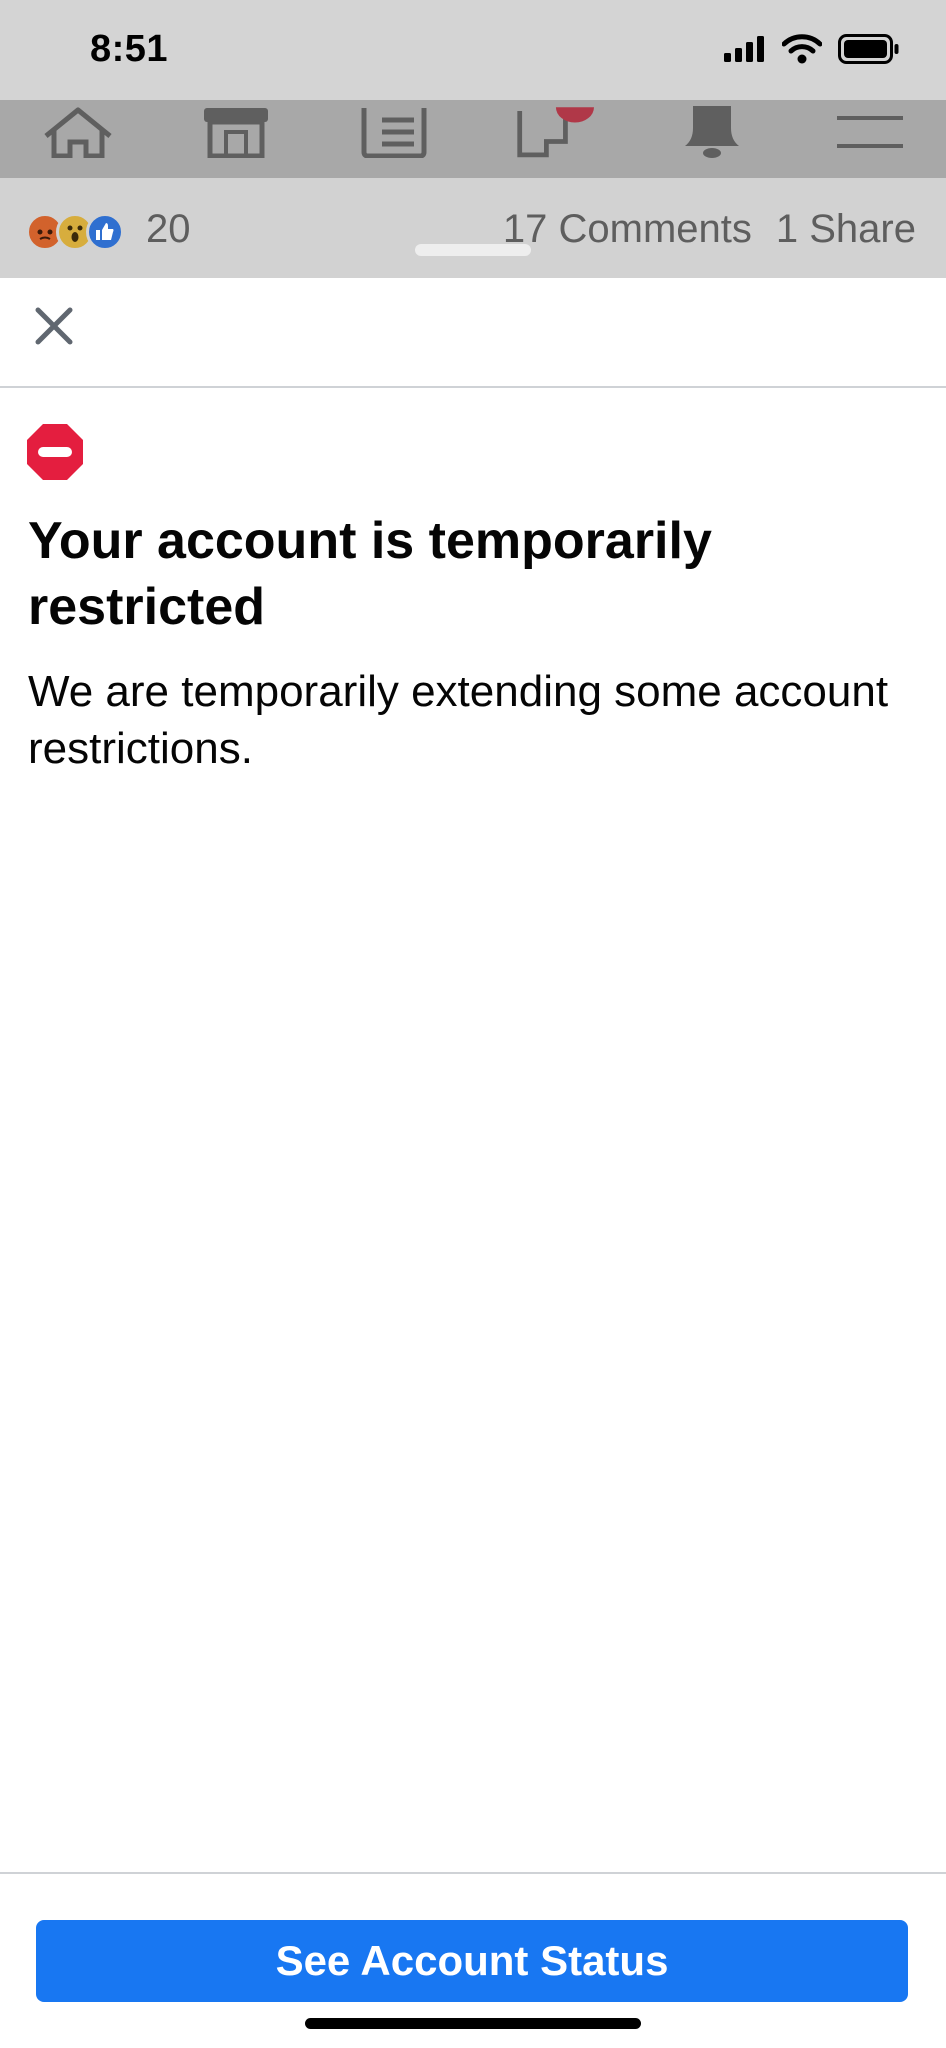 The image size is (946, 2048). I want to click on close-button, so click(54, 326).